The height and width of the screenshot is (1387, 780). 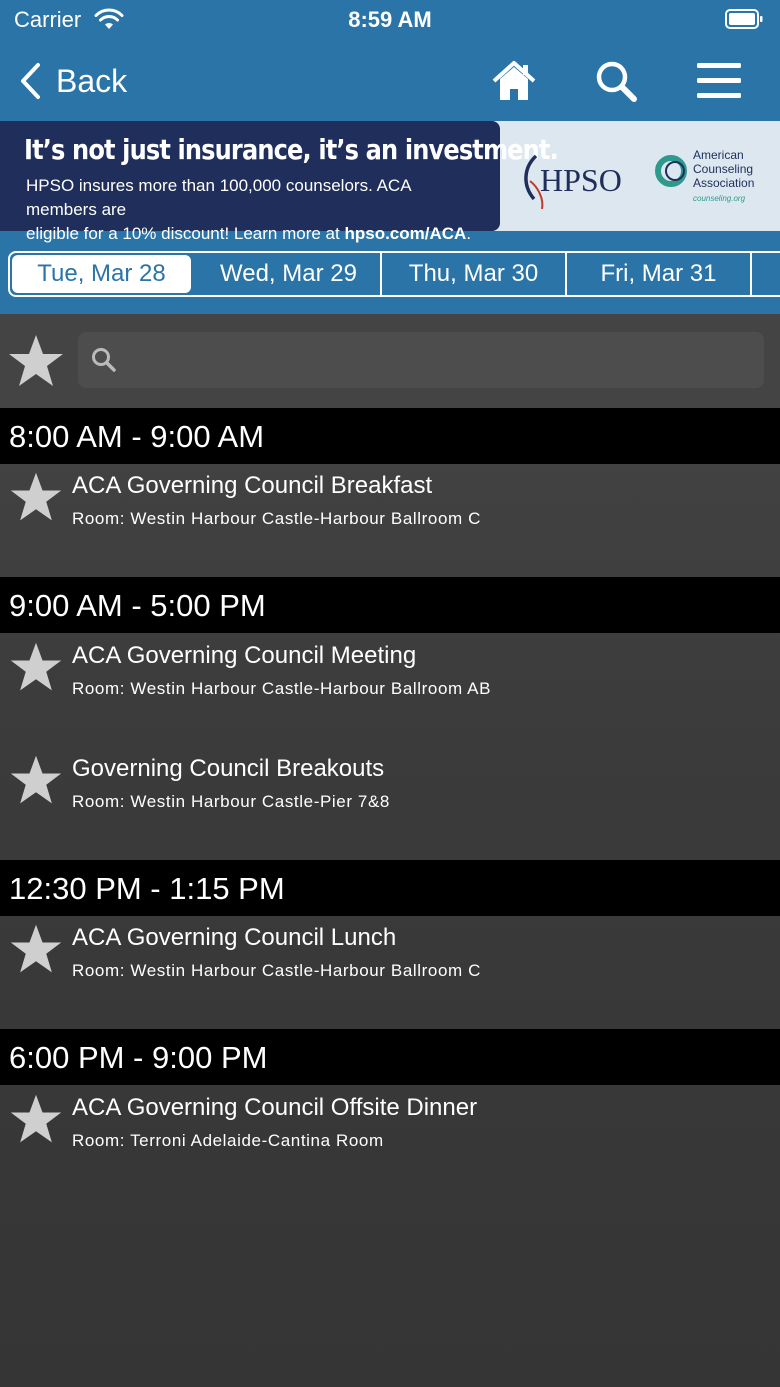 I want to click on back-button: Back, so click(x=72, y=81).